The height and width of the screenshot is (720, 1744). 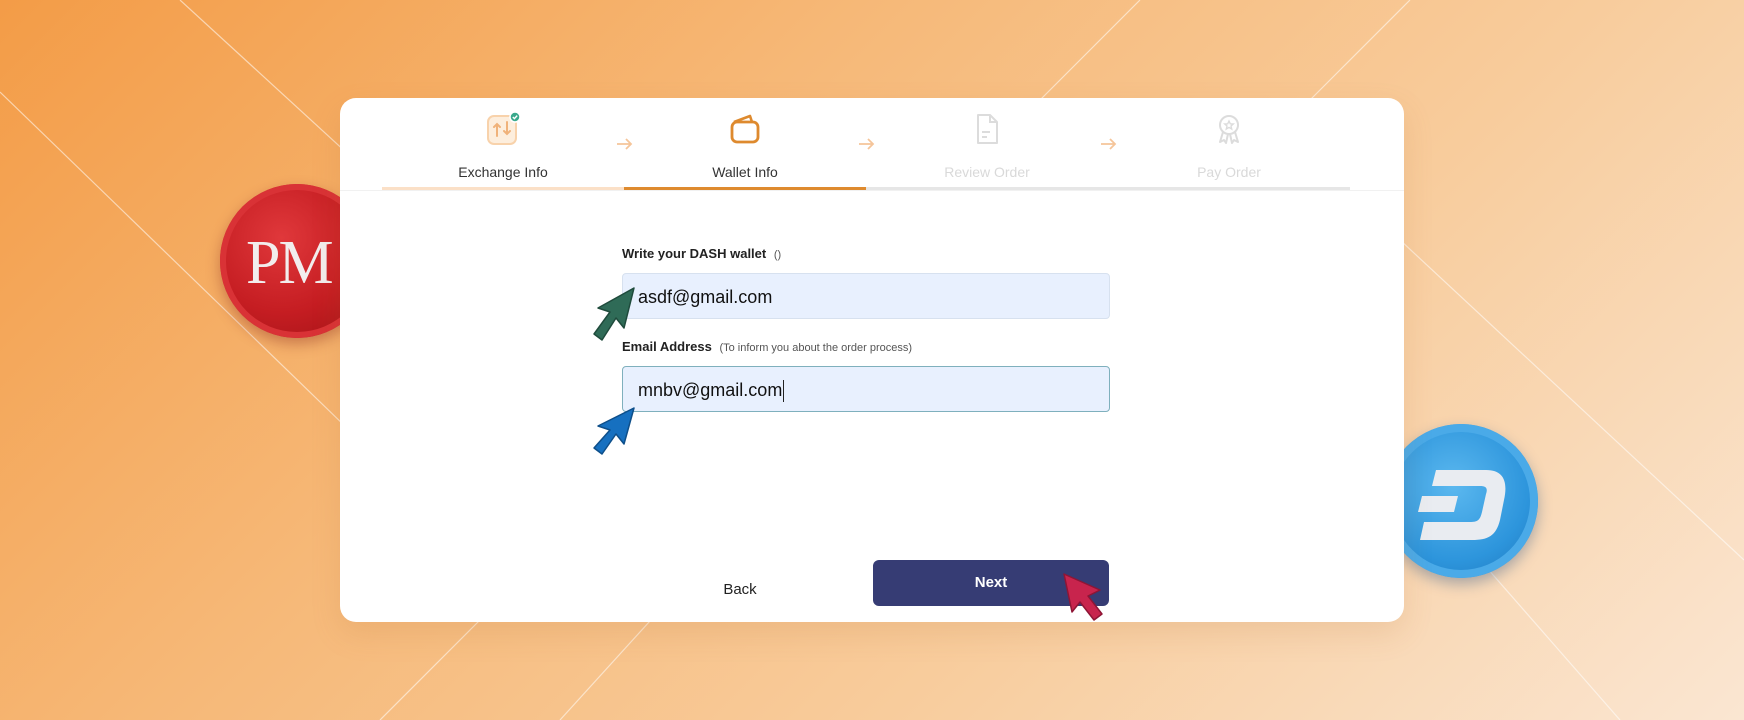 What do you see at coordinates (740, 590) in the screenshot?
I see `back-button: Back` at bounding box center [740, 590].